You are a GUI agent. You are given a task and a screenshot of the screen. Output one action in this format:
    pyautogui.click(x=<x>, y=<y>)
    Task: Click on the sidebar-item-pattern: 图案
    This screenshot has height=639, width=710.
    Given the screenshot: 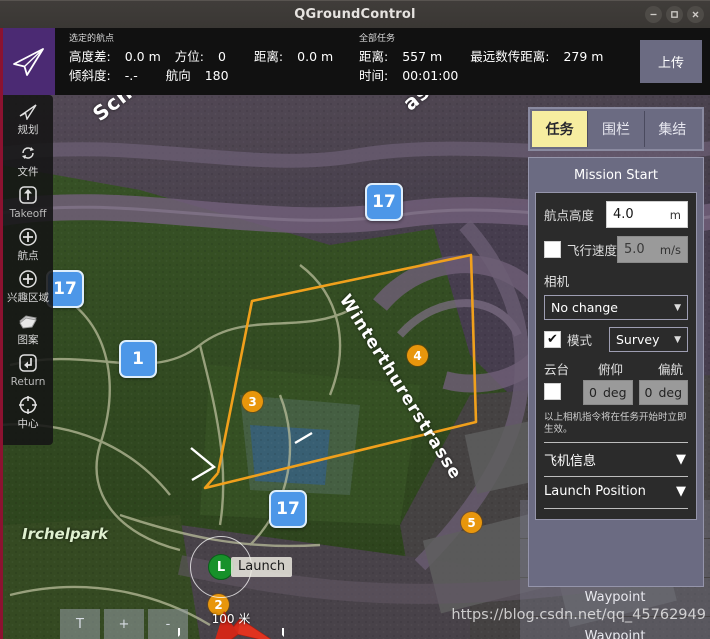 What is the action you would take?
    pyautogui.click(x=28, y=328)
    